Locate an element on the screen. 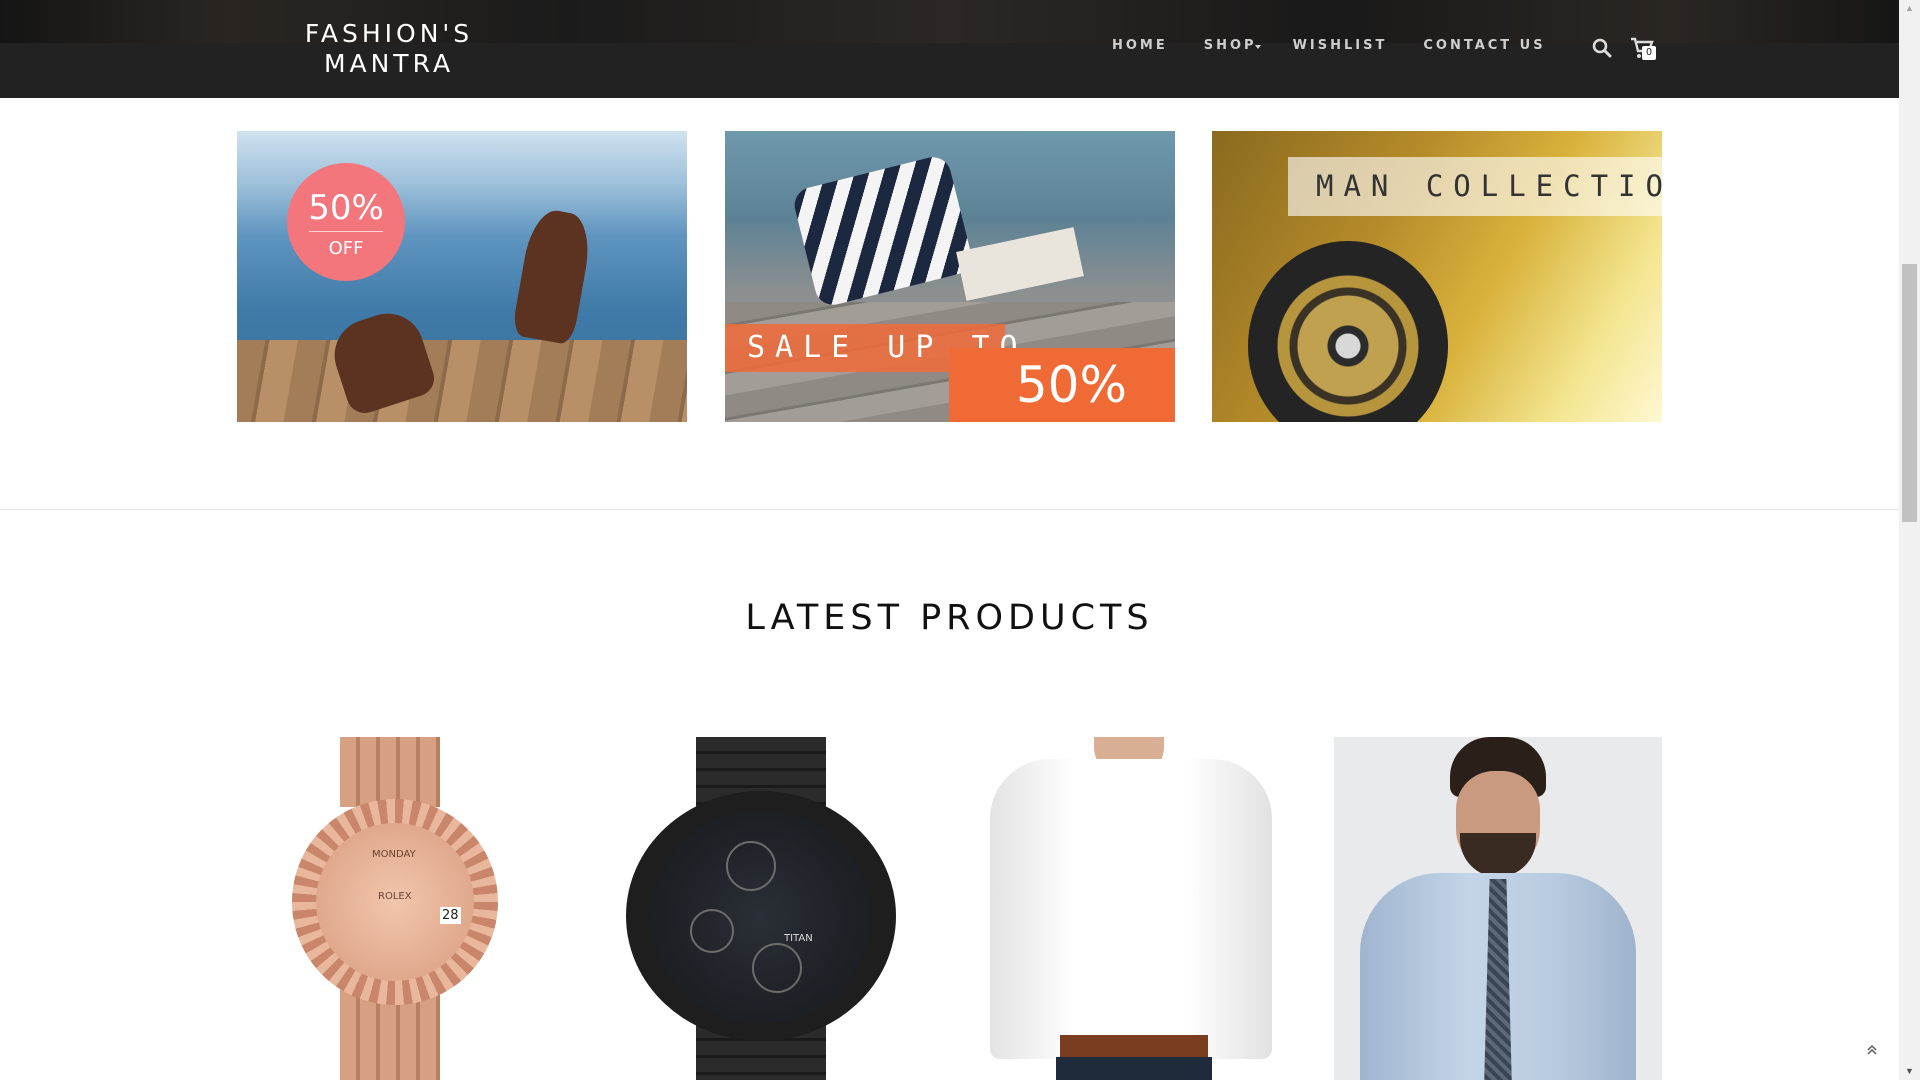 Image resolution: width=1920 pixels, height=1080 pixels. collection-label: MAN COLLECTION is located at coordinates (1475, 186).